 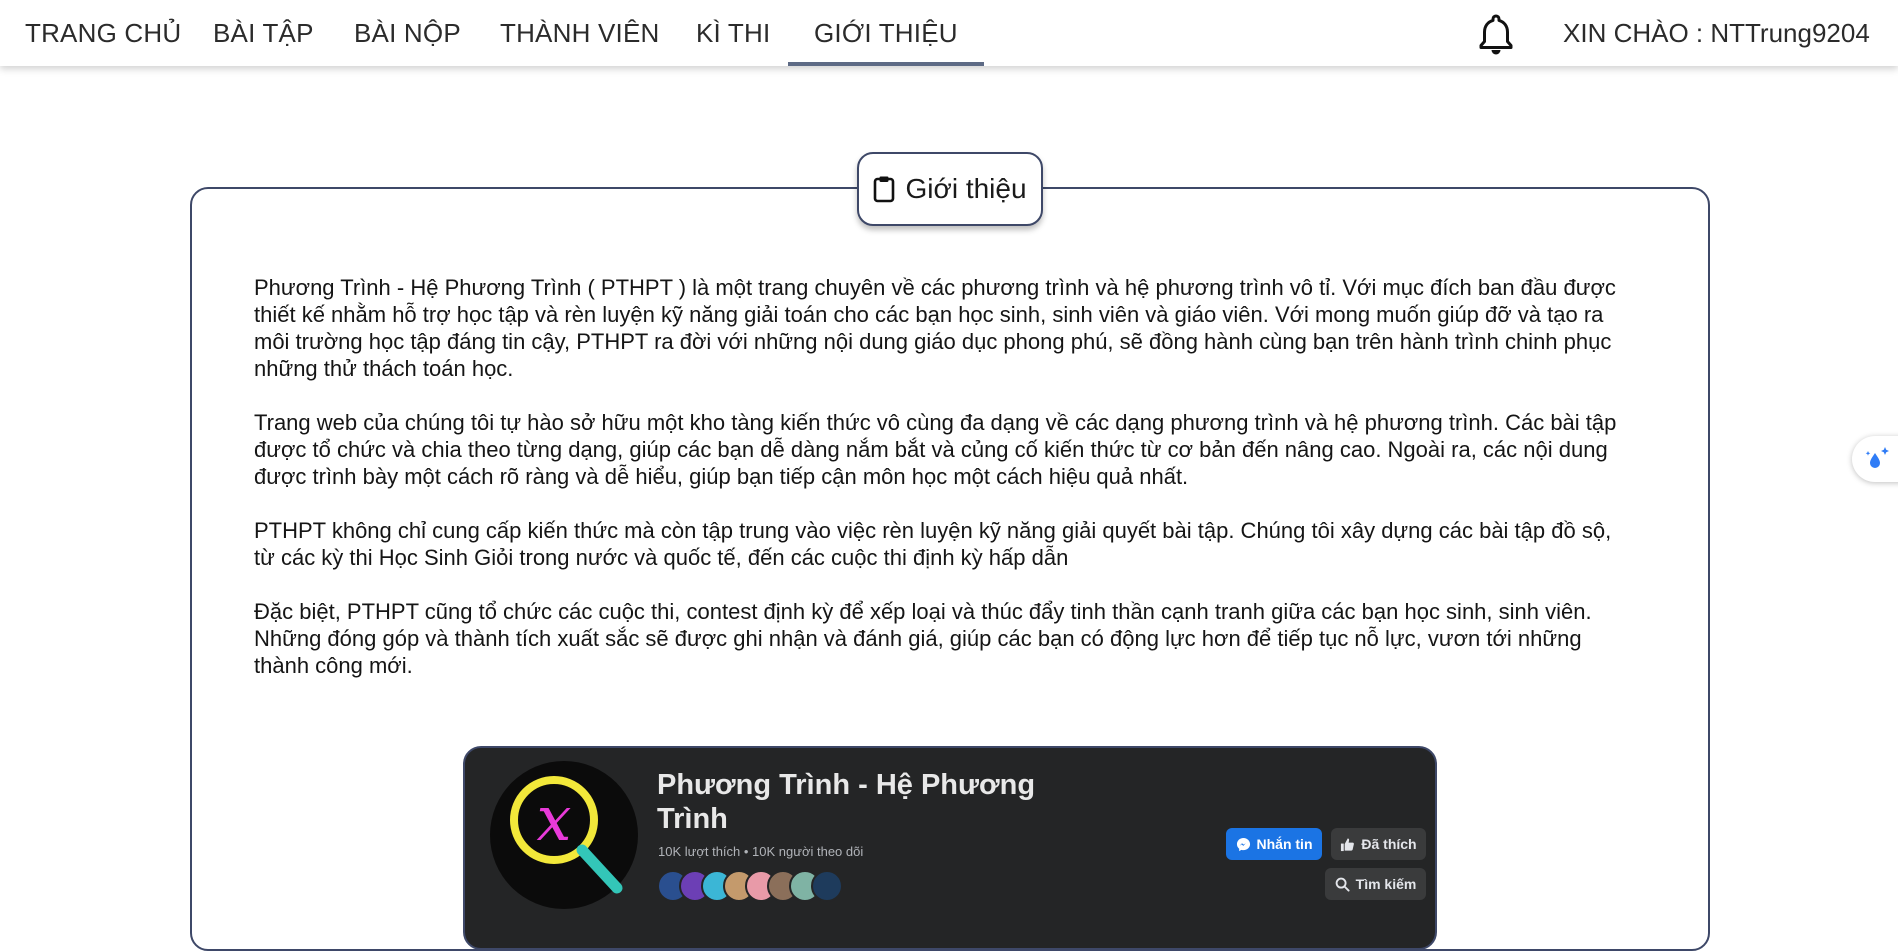 What do you see at coordinates (103, 33) in the screenshot?
I see `nav-home: TRANG CHỦ` at bounding box center [103, 33].